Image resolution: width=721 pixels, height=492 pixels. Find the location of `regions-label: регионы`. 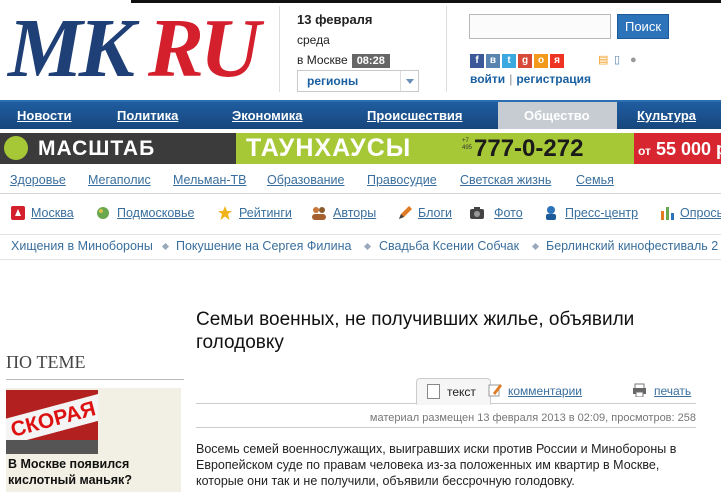

regions-label: регионы is located at coordinates (333, 81).